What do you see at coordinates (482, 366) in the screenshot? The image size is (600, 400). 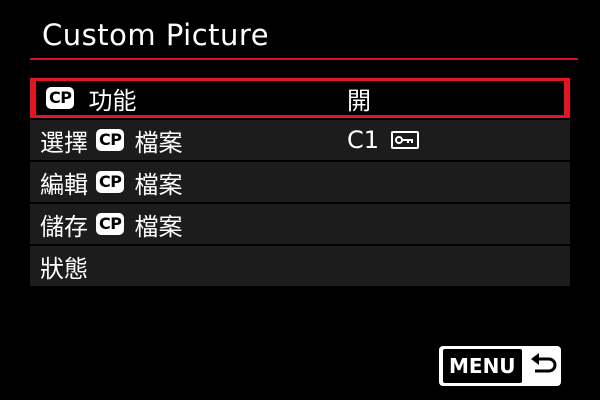 I see `menu-button-label: MENU` at bounding box center [482, 366].